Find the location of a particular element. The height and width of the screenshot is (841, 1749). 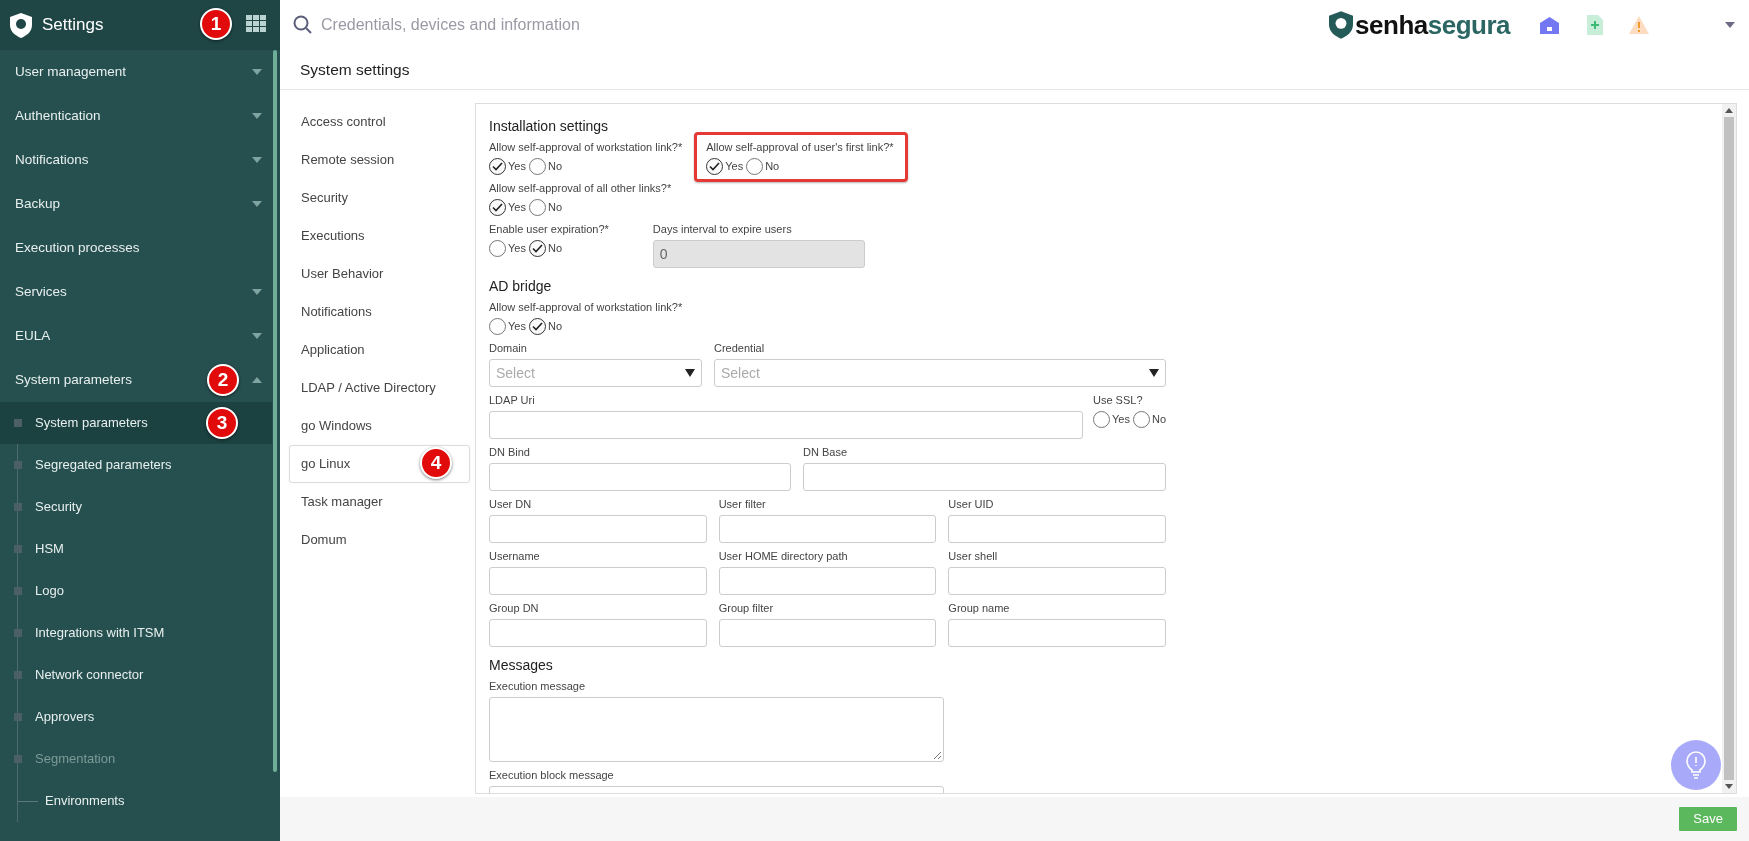

number-badge: 4 is located at coordinates (436, 463).